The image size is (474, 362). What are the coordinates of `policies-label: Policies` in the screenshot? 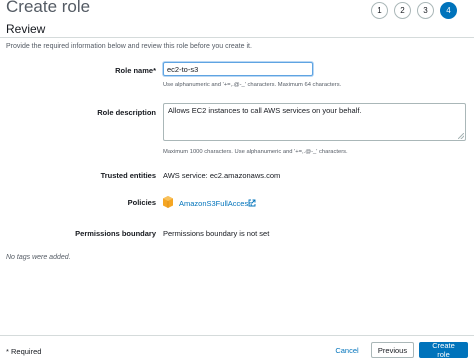 It's located at (141, 202).